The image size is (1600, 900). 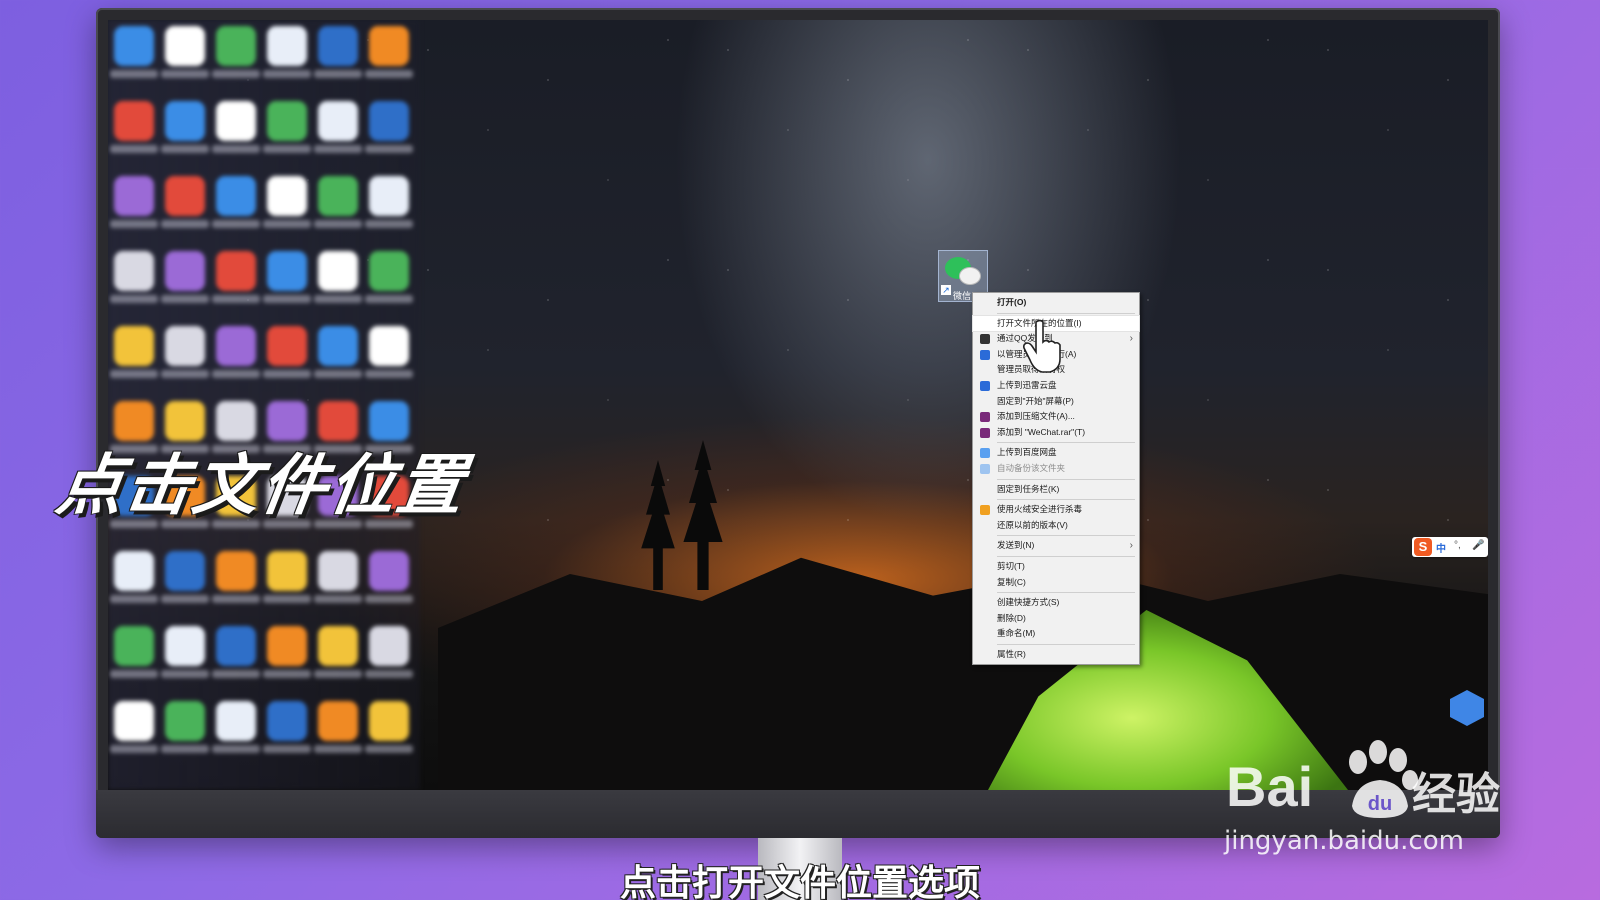 I want to click on shortcut-arrow-icon: ↗, so click(x=946, y=290).